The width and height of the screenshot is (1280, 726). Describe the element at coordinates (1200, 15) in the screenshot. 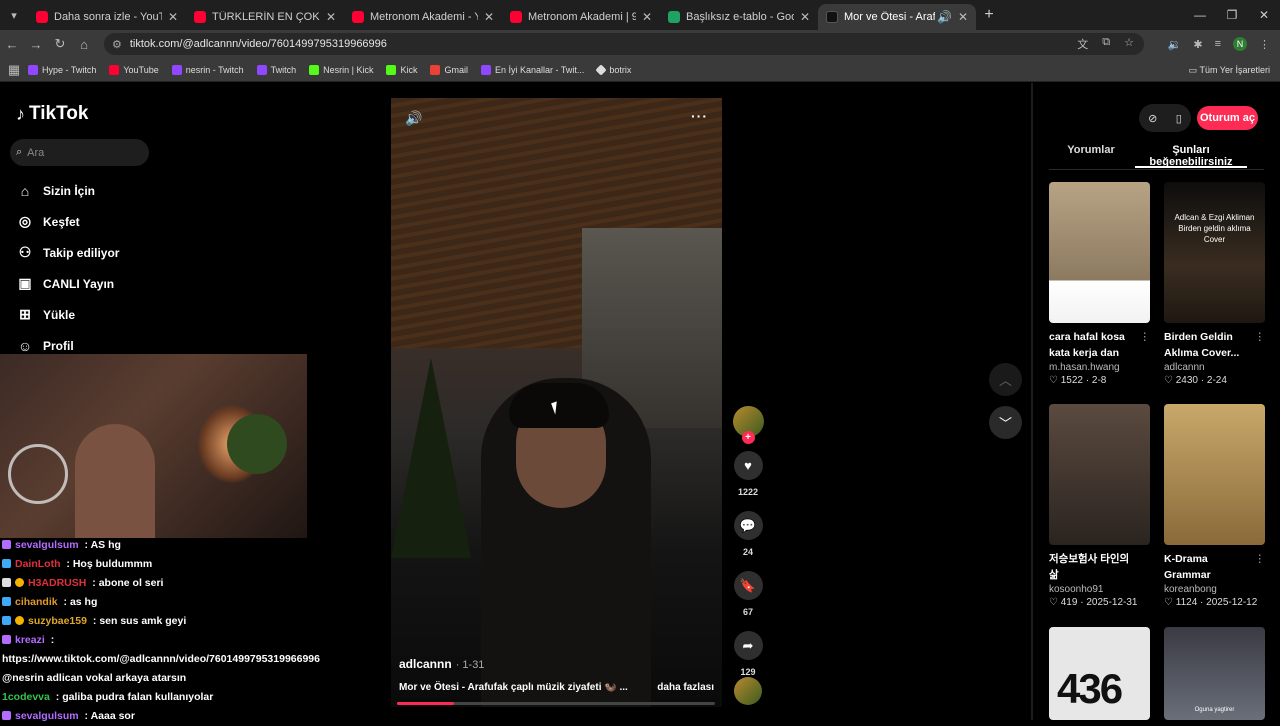

I see `minimize-icon: —` at that location.